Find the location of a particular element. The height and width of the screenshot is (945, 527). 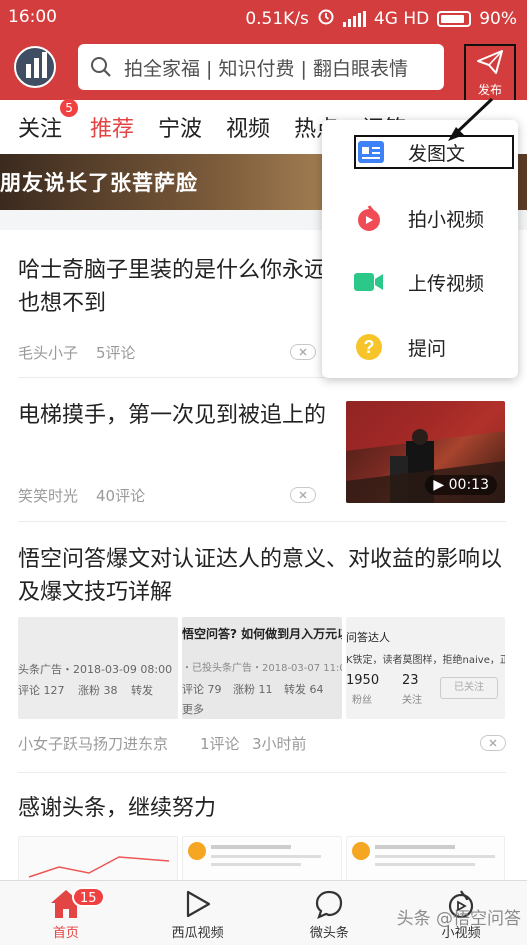

paper-plane-icon is located at coordinates (490, 64).